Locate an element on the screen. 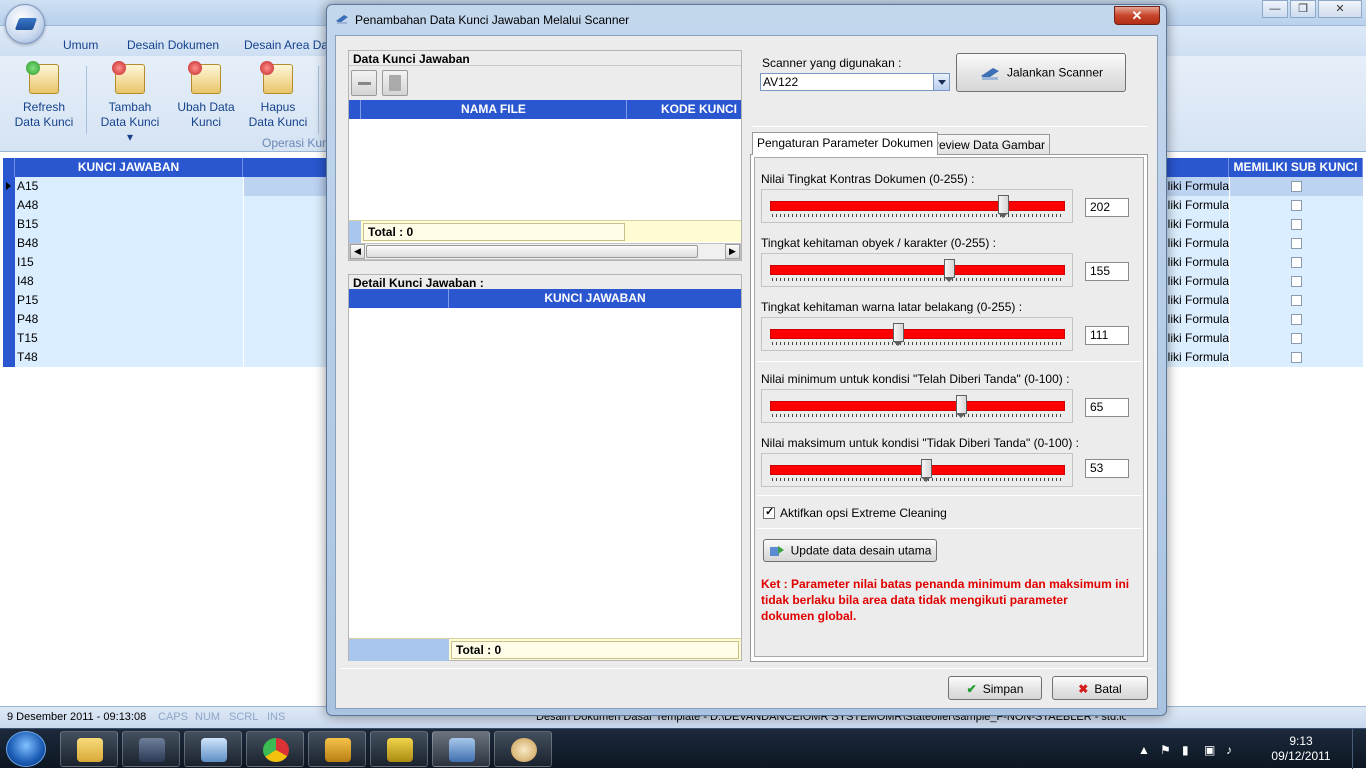 Image resolution: width=1366 pixels, height=769 pixels. minimize-button: — is located at coordinates (1275, 9).